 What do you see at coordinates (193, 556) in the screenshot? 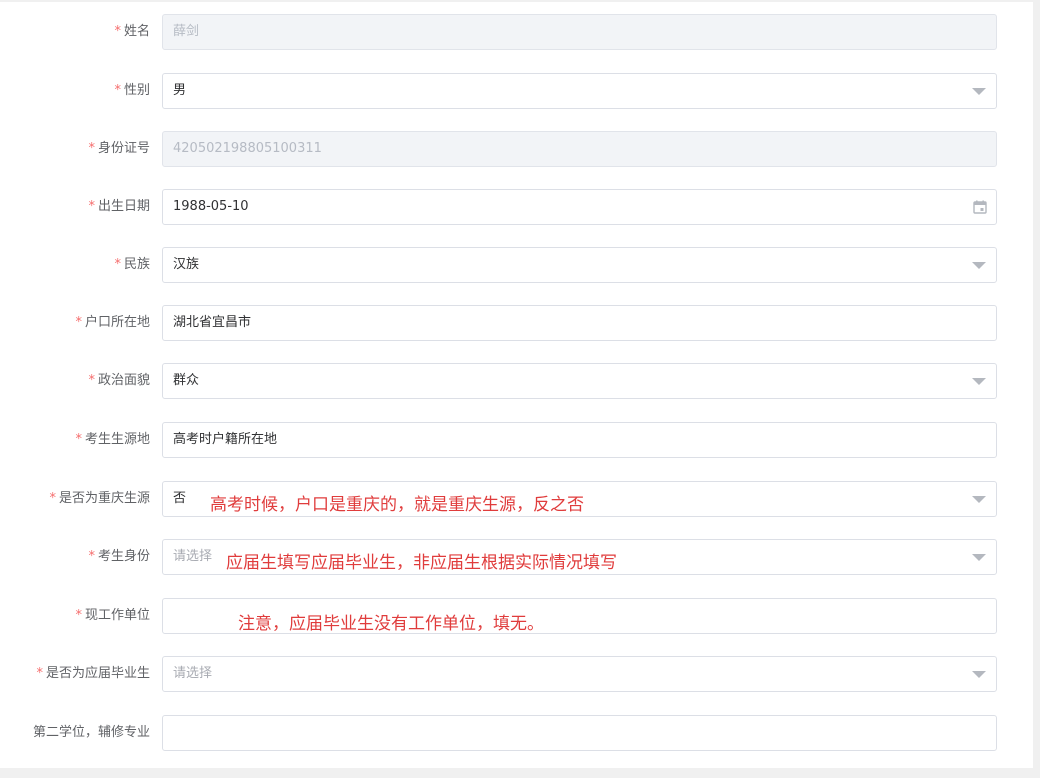
I see `candidate-status-placeholder: 请选择` at bounding box center [193, 556].